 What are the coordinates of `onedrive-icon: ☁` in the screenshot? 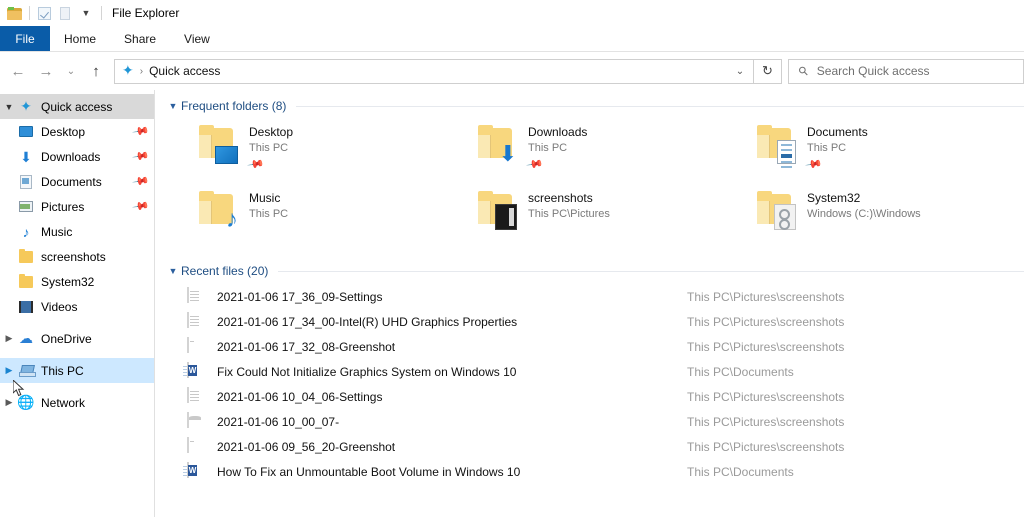 It's located at (26, 338).